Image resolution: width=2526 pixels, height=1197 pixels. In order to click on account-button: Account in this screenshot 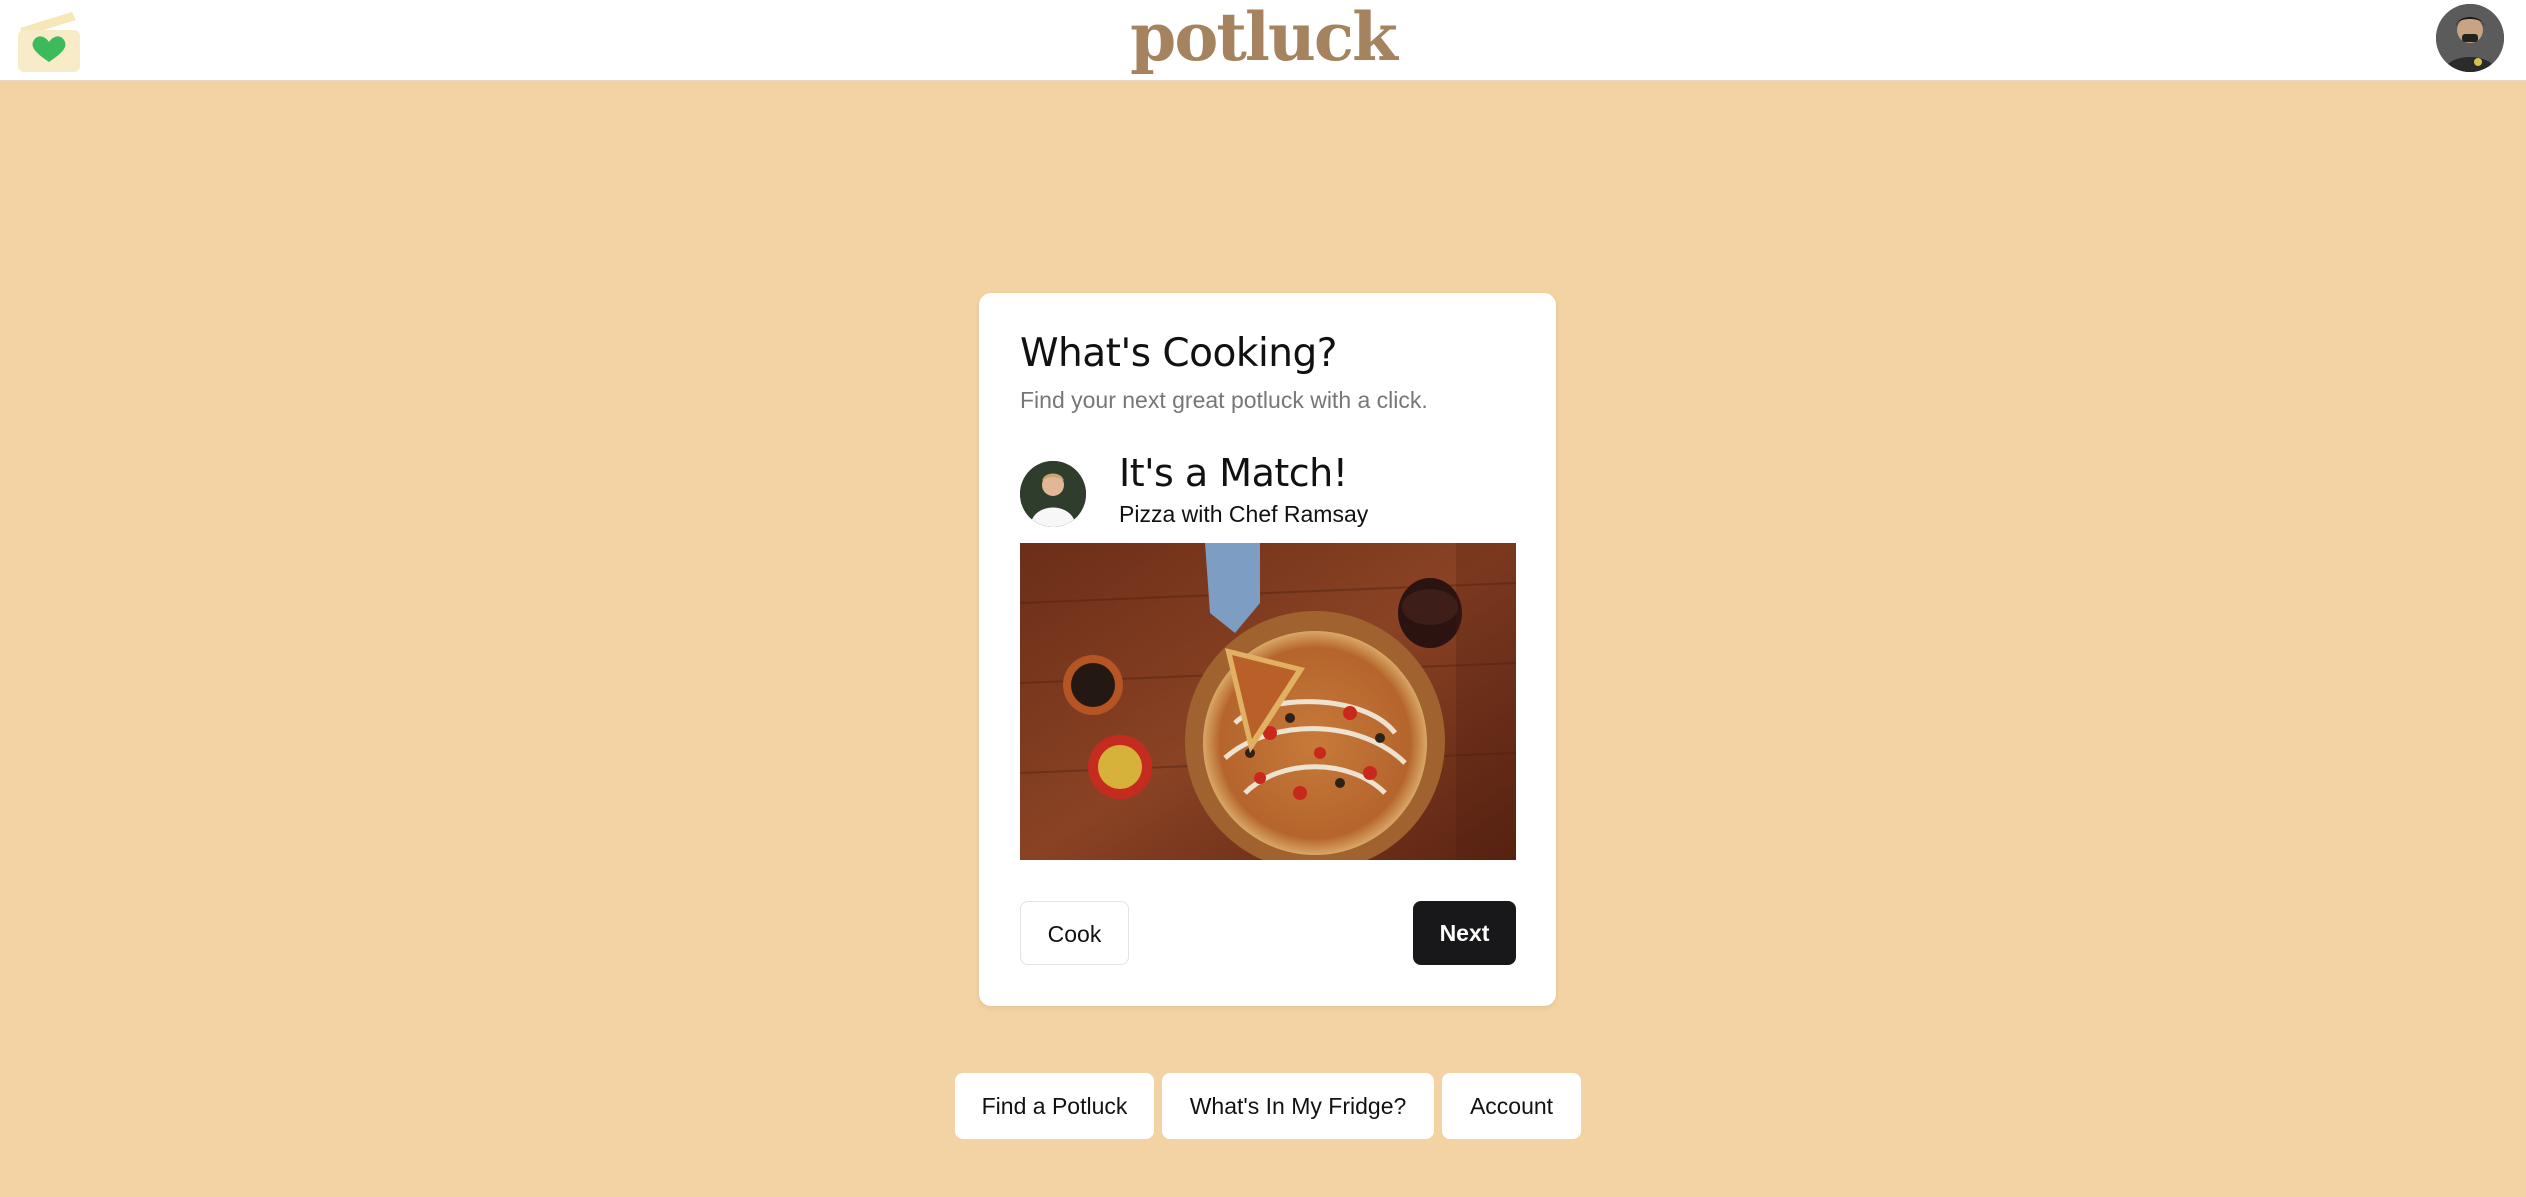, I will do `click(1511, 1106)`.